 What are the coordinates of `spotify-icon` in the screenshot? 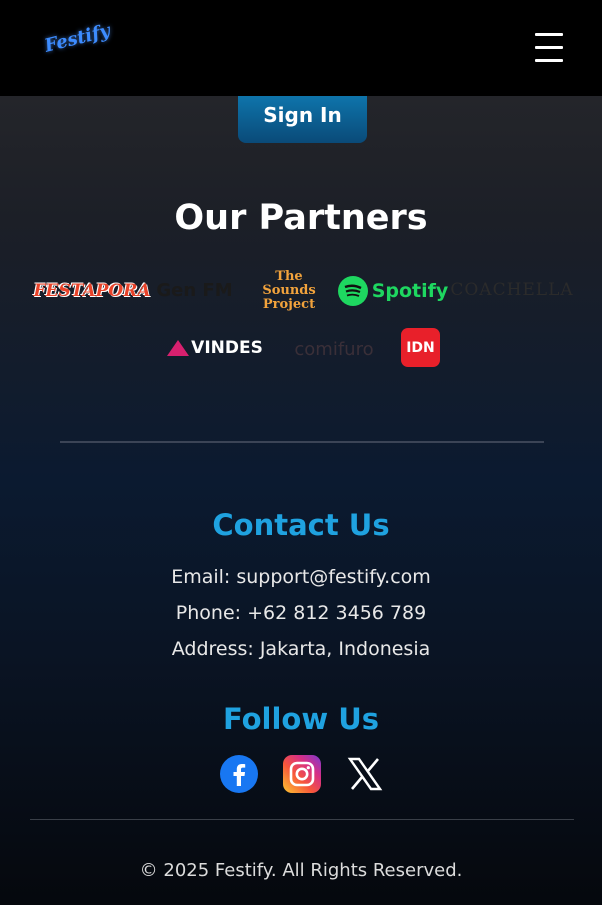 It's located at (352, 291).